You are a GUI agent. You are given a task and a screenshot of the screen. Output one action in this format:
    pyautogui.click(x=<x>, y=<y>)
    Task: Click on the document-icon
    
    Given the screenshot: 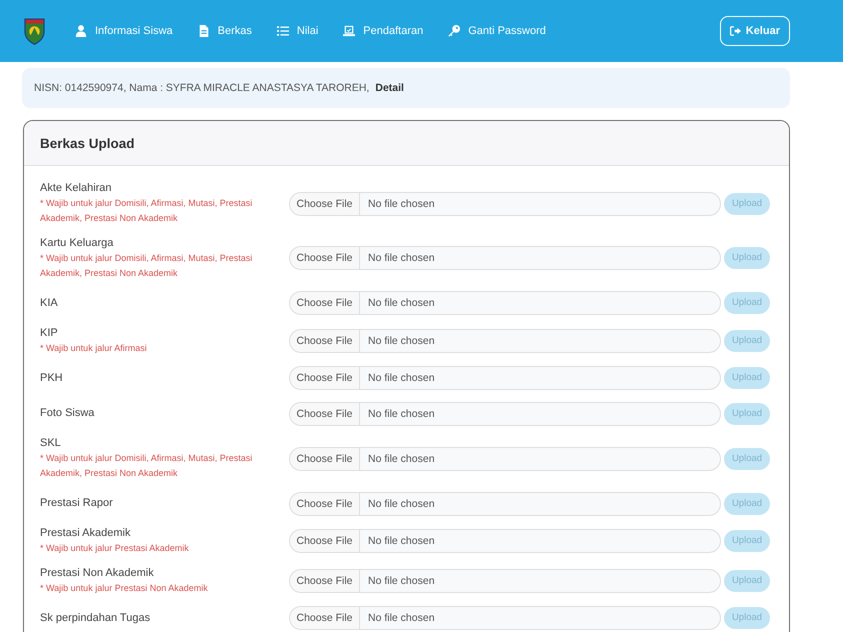 What is the action you would take?
    pyautogui.click(x=204, y=31)
    